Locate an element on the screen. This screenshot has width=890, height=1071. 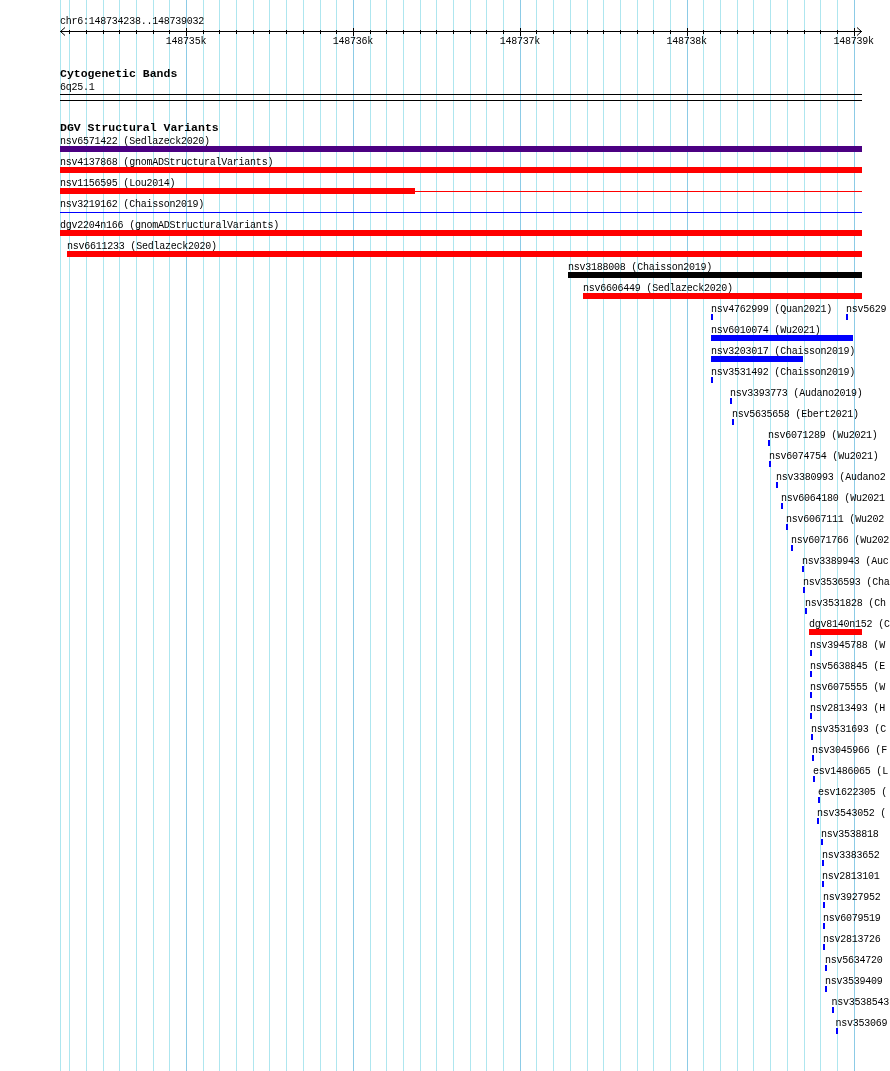
variant-label: nsv4137868 (gnomADStructuralVariants) is located at coordinates (167, 162).